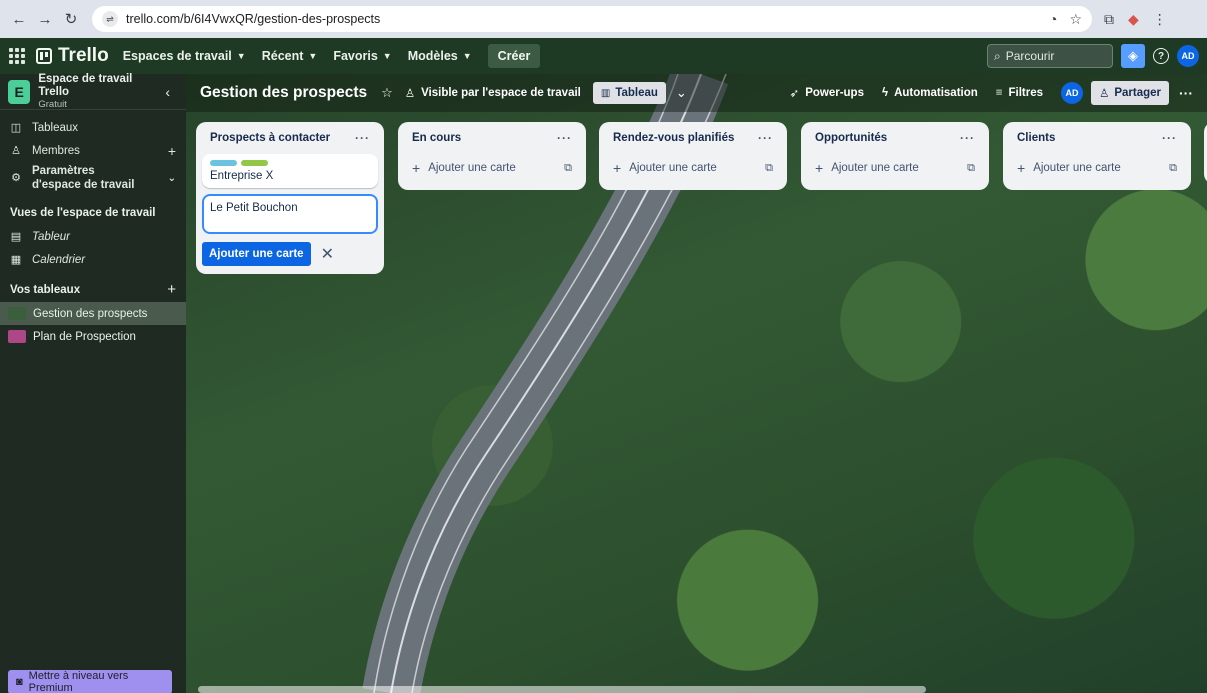 The width and height of the screenshot is (1207, 693). I want to click on new-card-textarea: Le Petit Bouchon, so click(290, 214).